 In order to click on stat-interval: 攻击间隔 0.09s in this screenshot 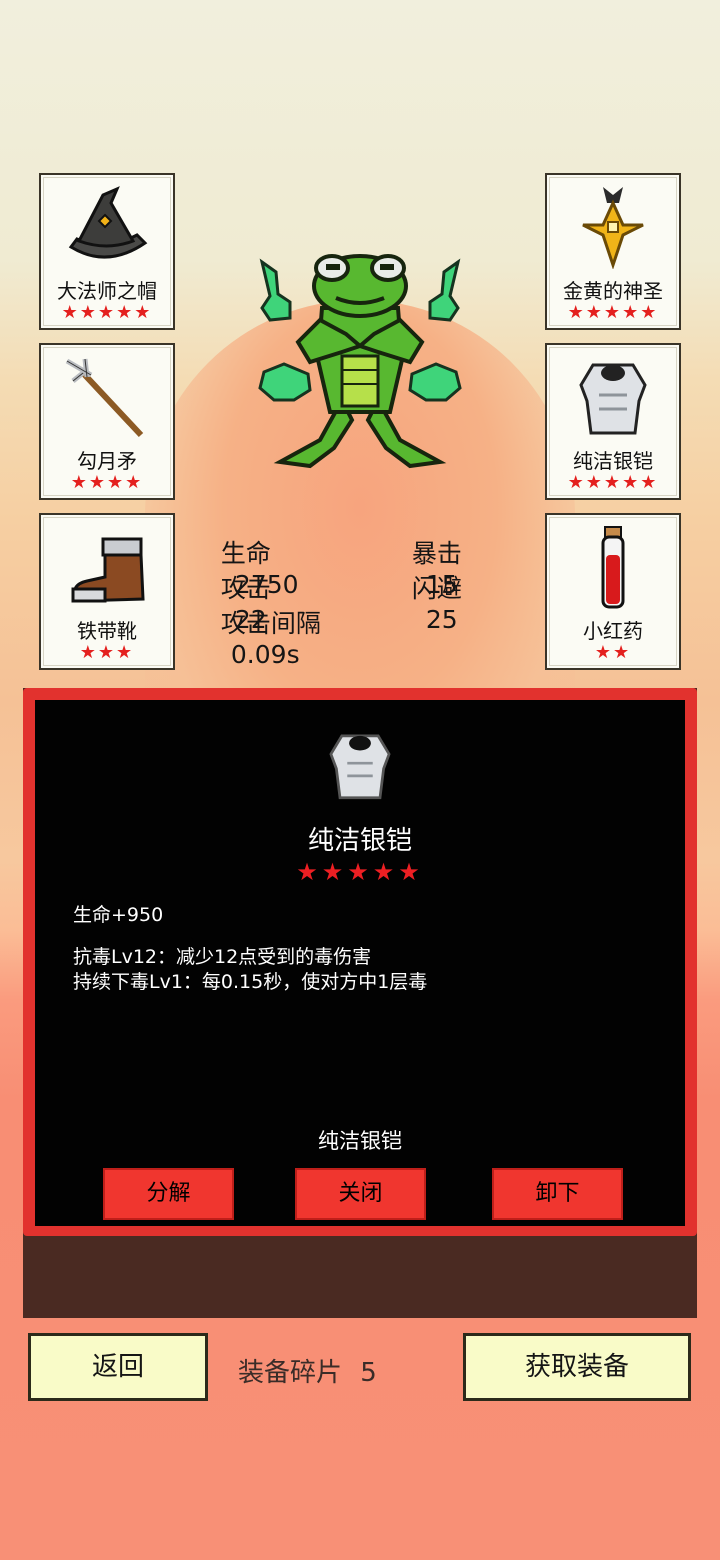, I will do `click(263, 622)`.